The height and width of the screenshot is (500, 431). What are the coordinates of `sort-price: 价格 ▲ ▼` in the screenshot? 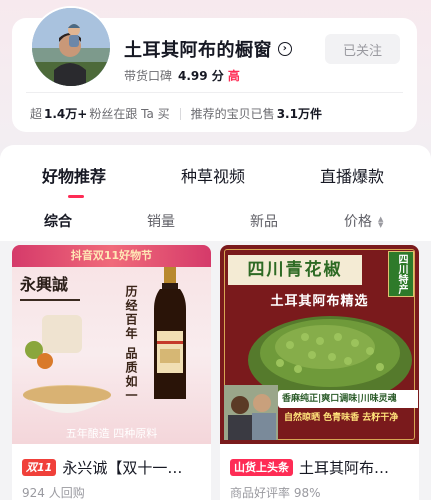 It's located at (363, 221).